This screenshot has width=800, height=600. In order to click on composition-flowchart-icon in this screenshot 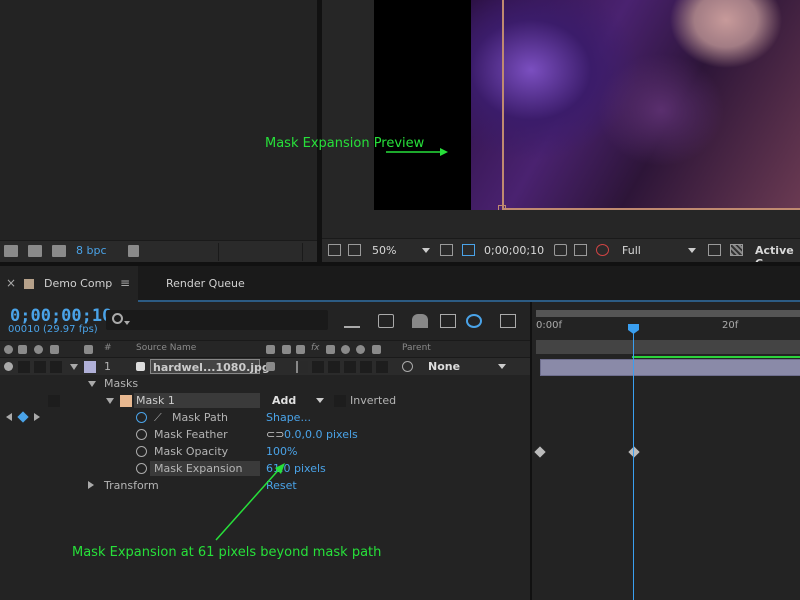, I will do `click(352, 321)`.